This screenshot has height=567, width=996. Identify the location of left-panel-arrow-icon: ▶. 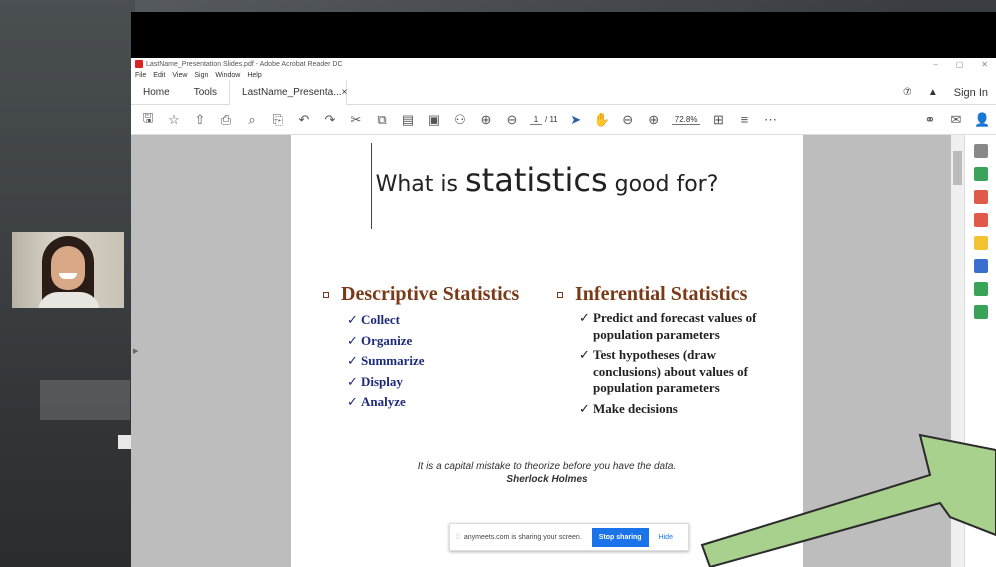
(135, 351).